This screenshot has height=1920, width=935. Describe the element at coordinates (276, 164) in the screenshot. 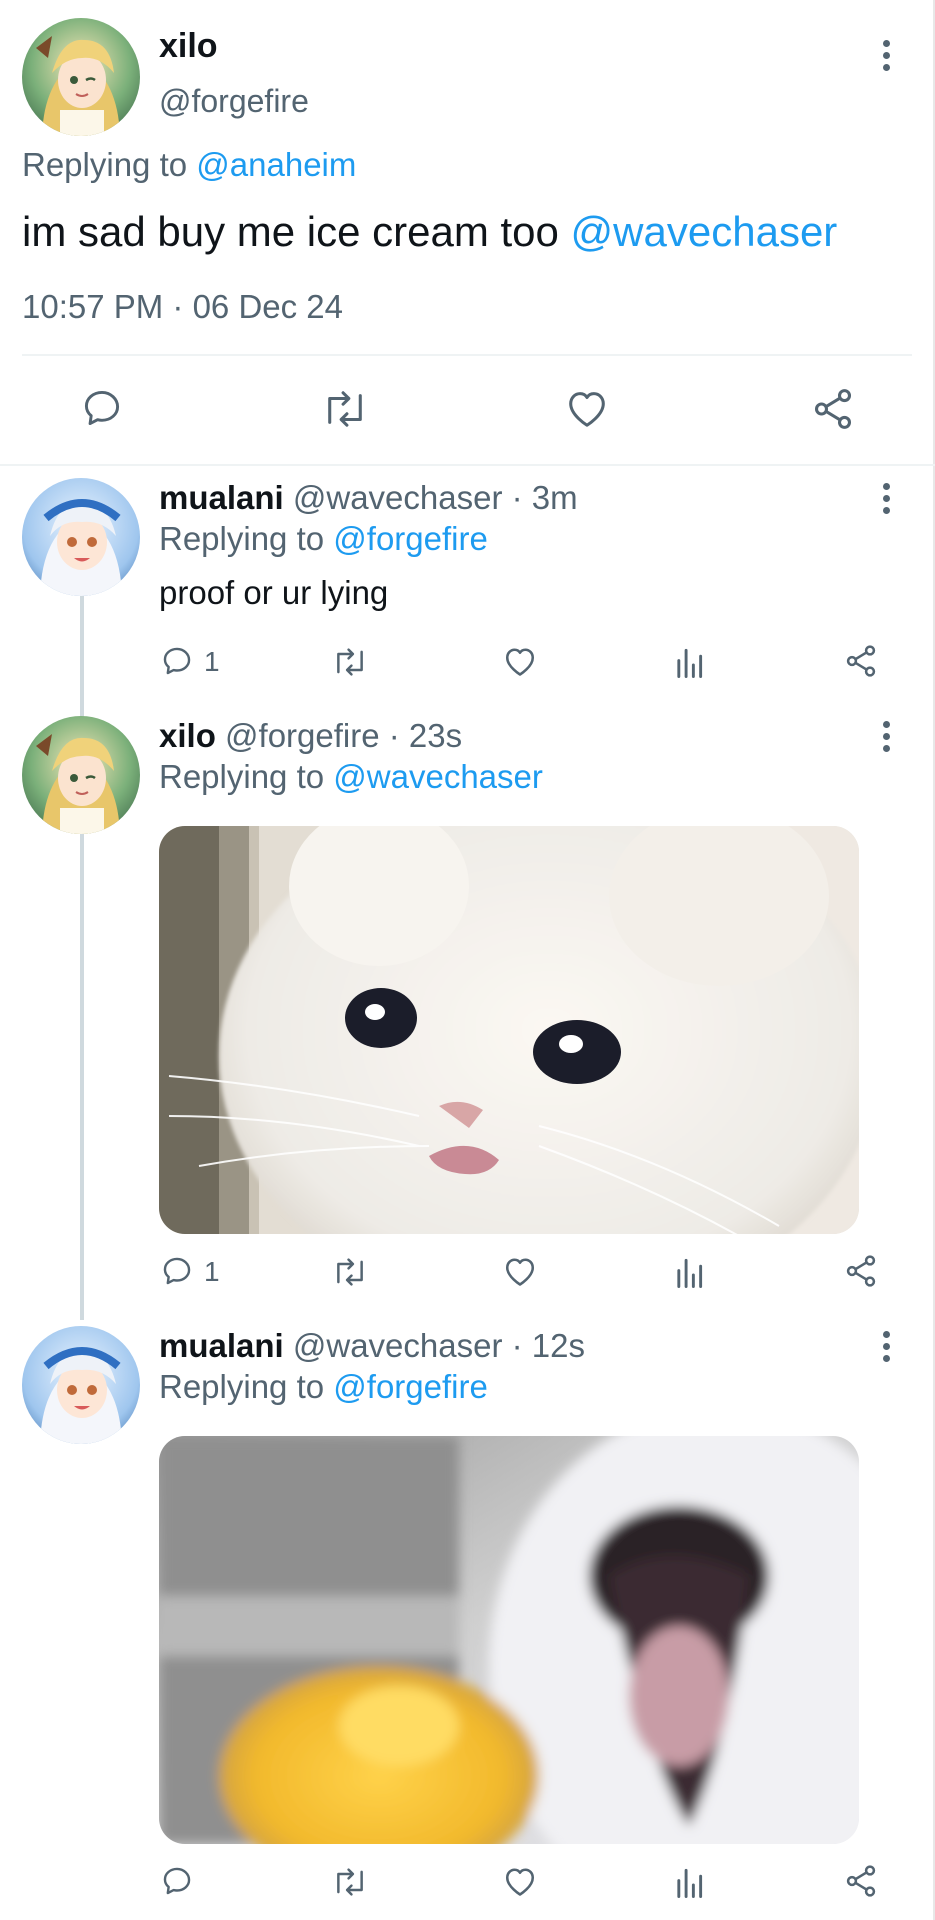

I see `replying-to-mention: @anaheim` at that location.